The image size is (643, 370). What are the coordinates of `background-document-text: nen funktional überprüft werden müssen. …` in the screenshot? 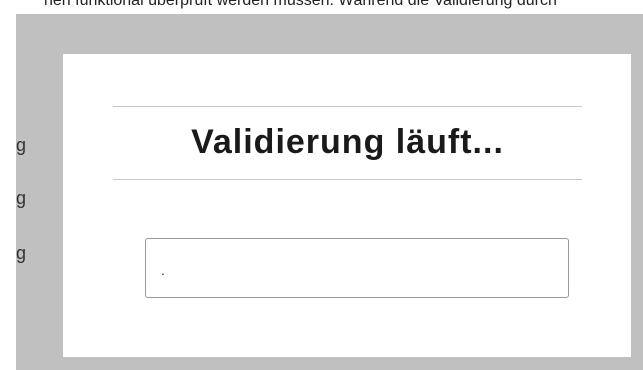 It's located at (300, 4).